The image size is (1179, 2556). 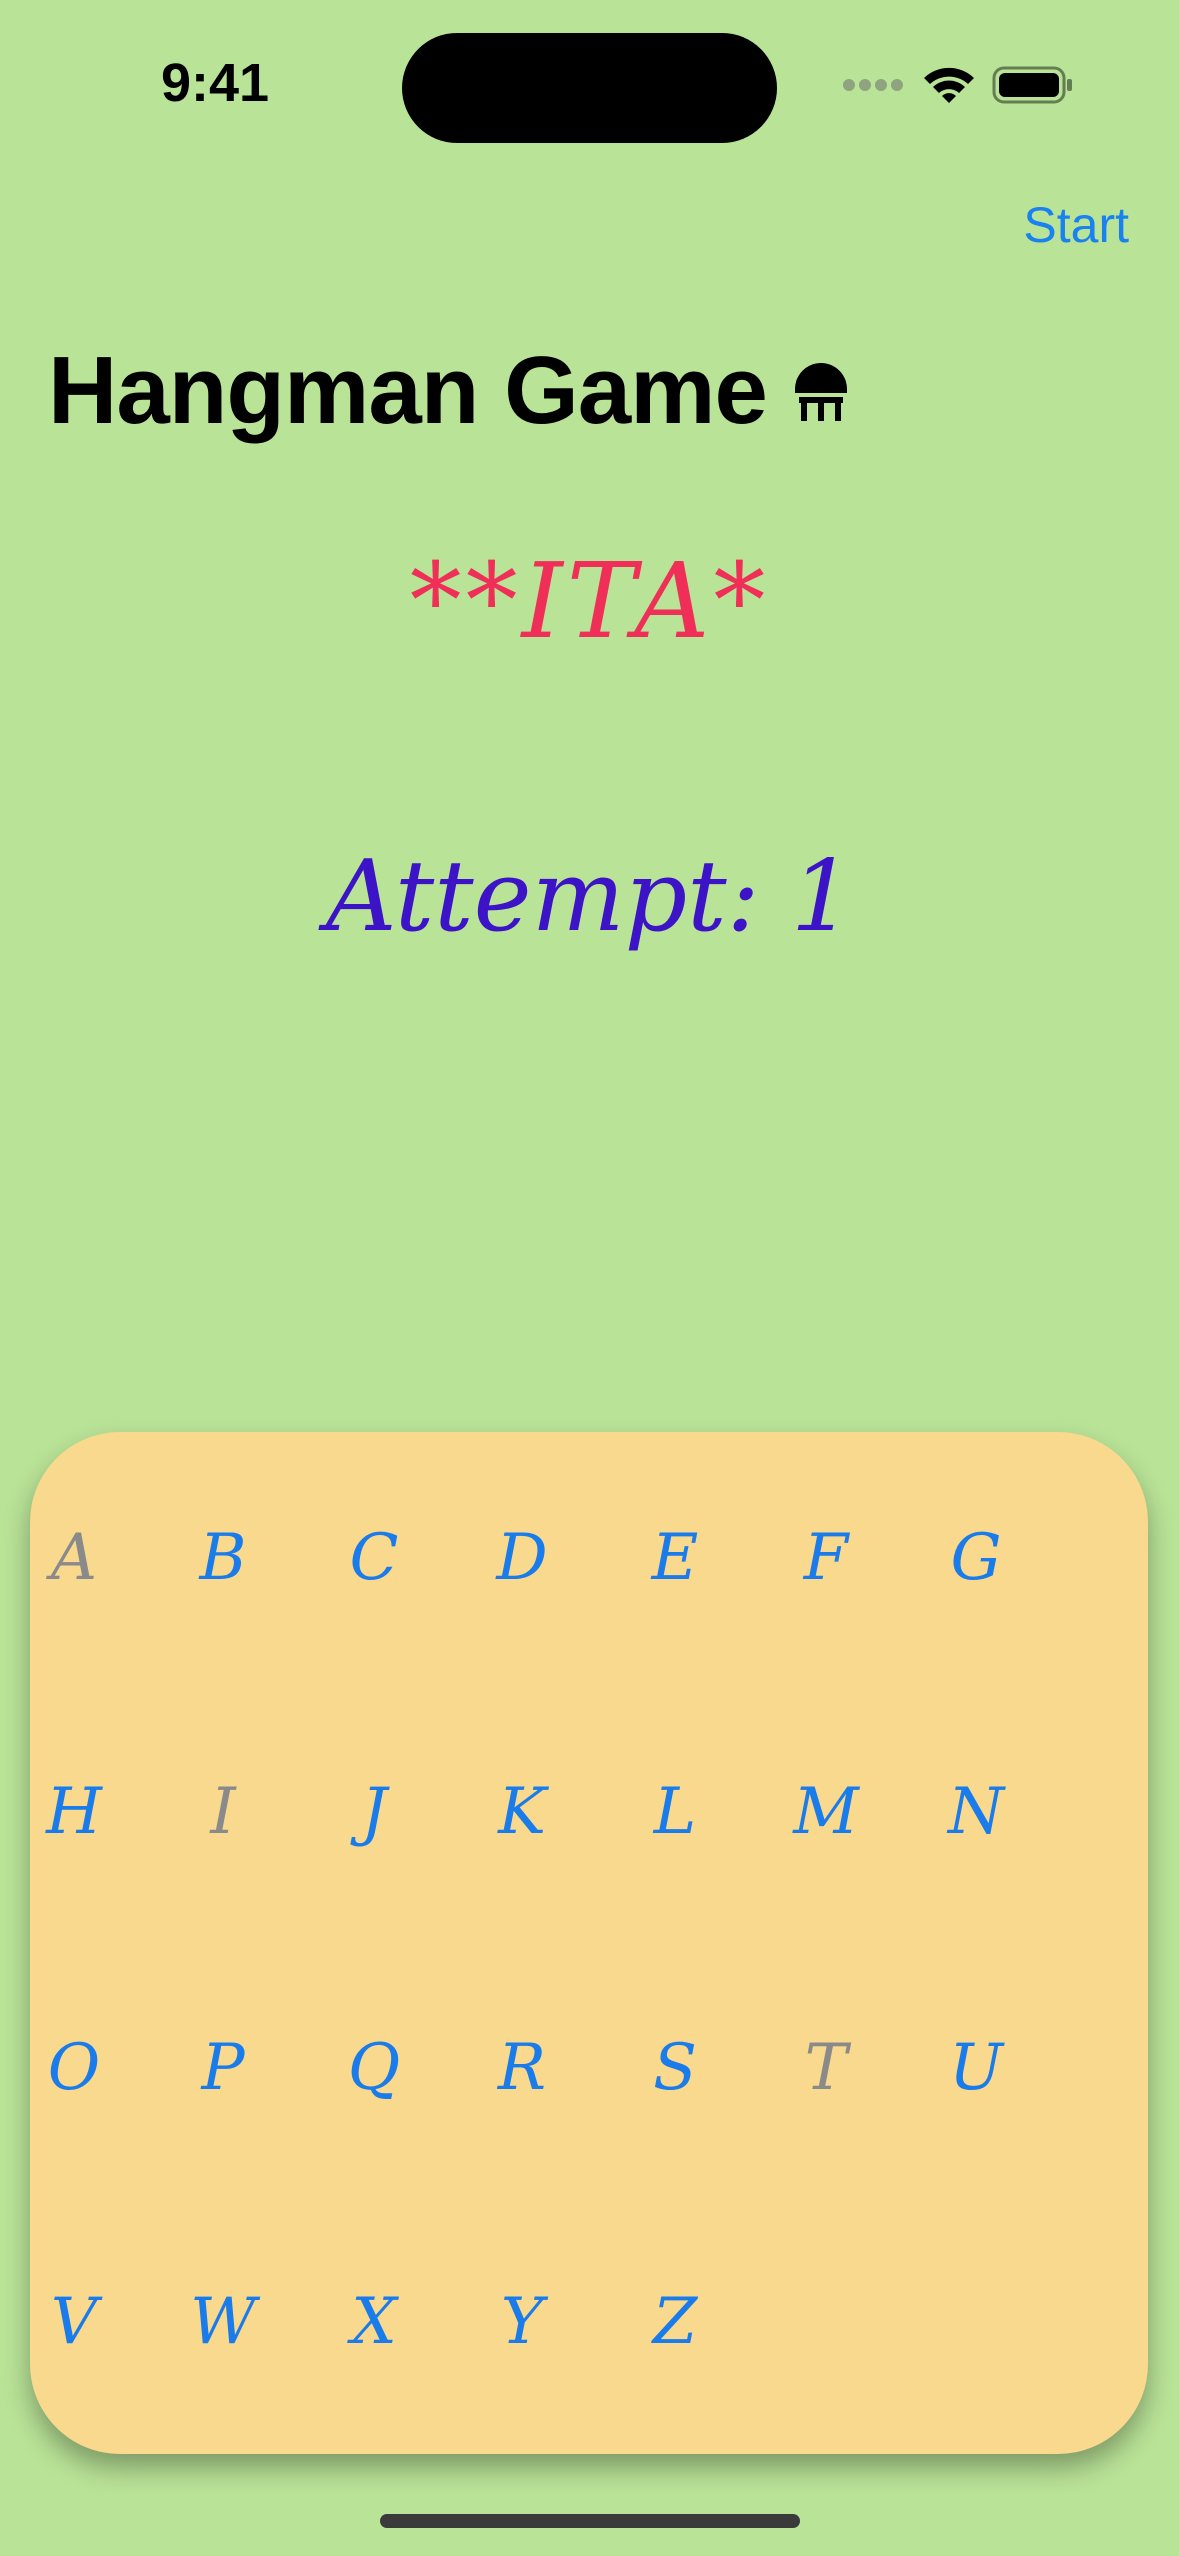 I want to click on key-u: U, so click(x=976, y=2068).